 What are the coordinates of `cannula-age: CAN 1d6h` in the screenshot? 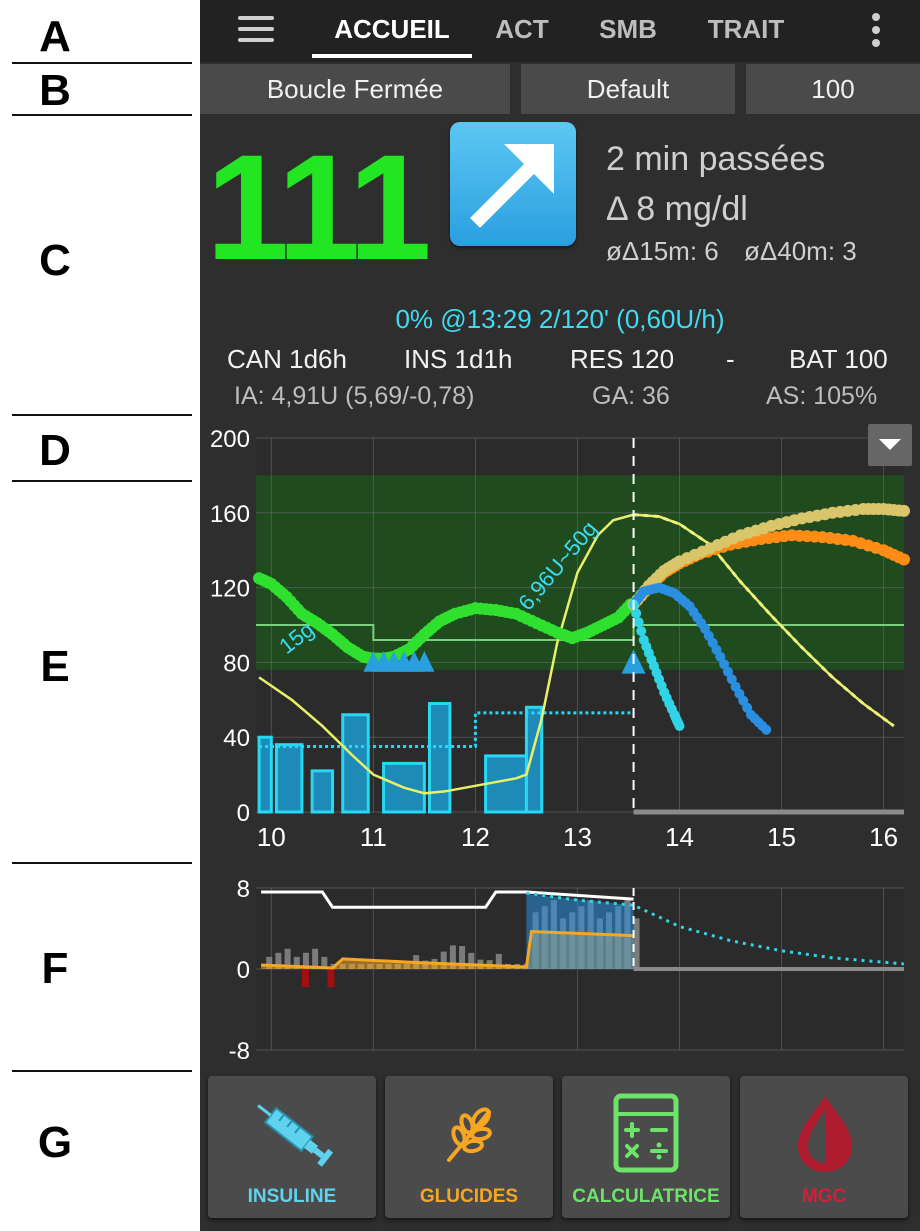 It's located at (287, 359).